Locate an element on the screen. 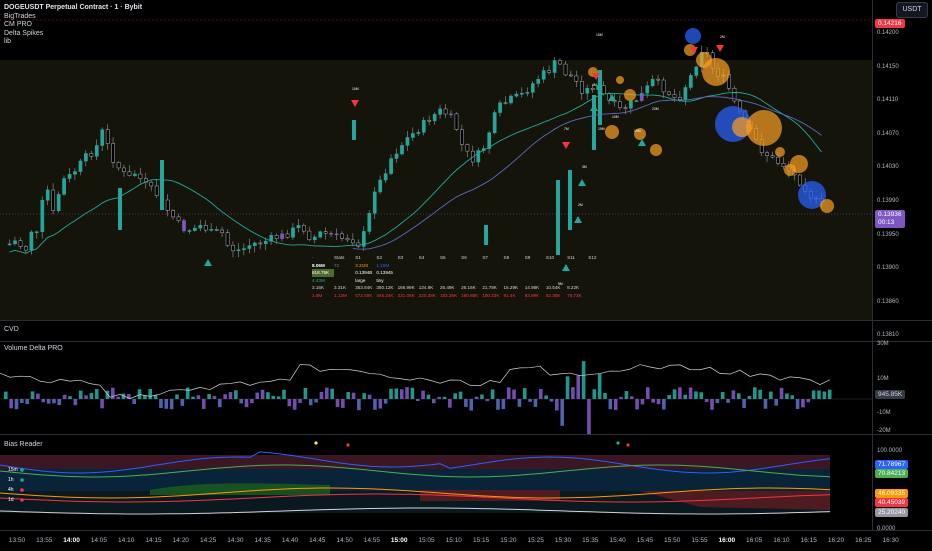 The height and width of the screenshot is (551, 932). time-tick: 15:35 is located at coordinates (590, 540).